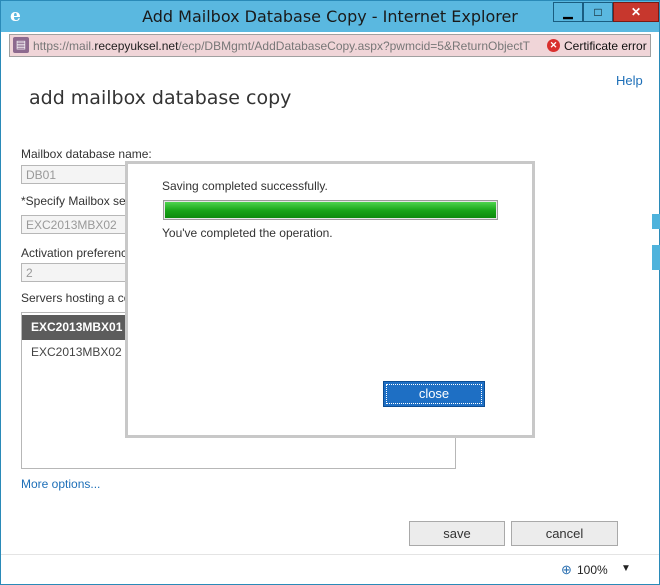 Image resolution: width=660 pixels, height=585 pixels. What do you see at coordinates (245, 186) in the screenshot?
I see `saving-status-message: Saving completed successfully.` at bounding box center [245, 186].